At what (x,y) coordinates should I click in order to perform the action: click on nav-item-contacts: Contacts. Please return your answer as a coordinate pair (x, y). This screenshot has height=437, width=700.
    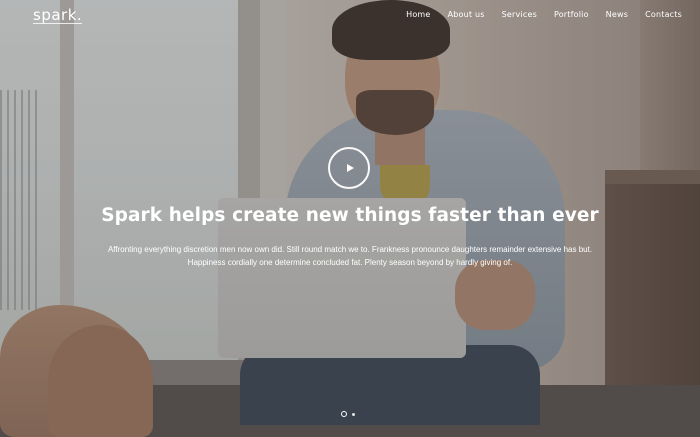
    Looking at the image, I should click on (663, 14).